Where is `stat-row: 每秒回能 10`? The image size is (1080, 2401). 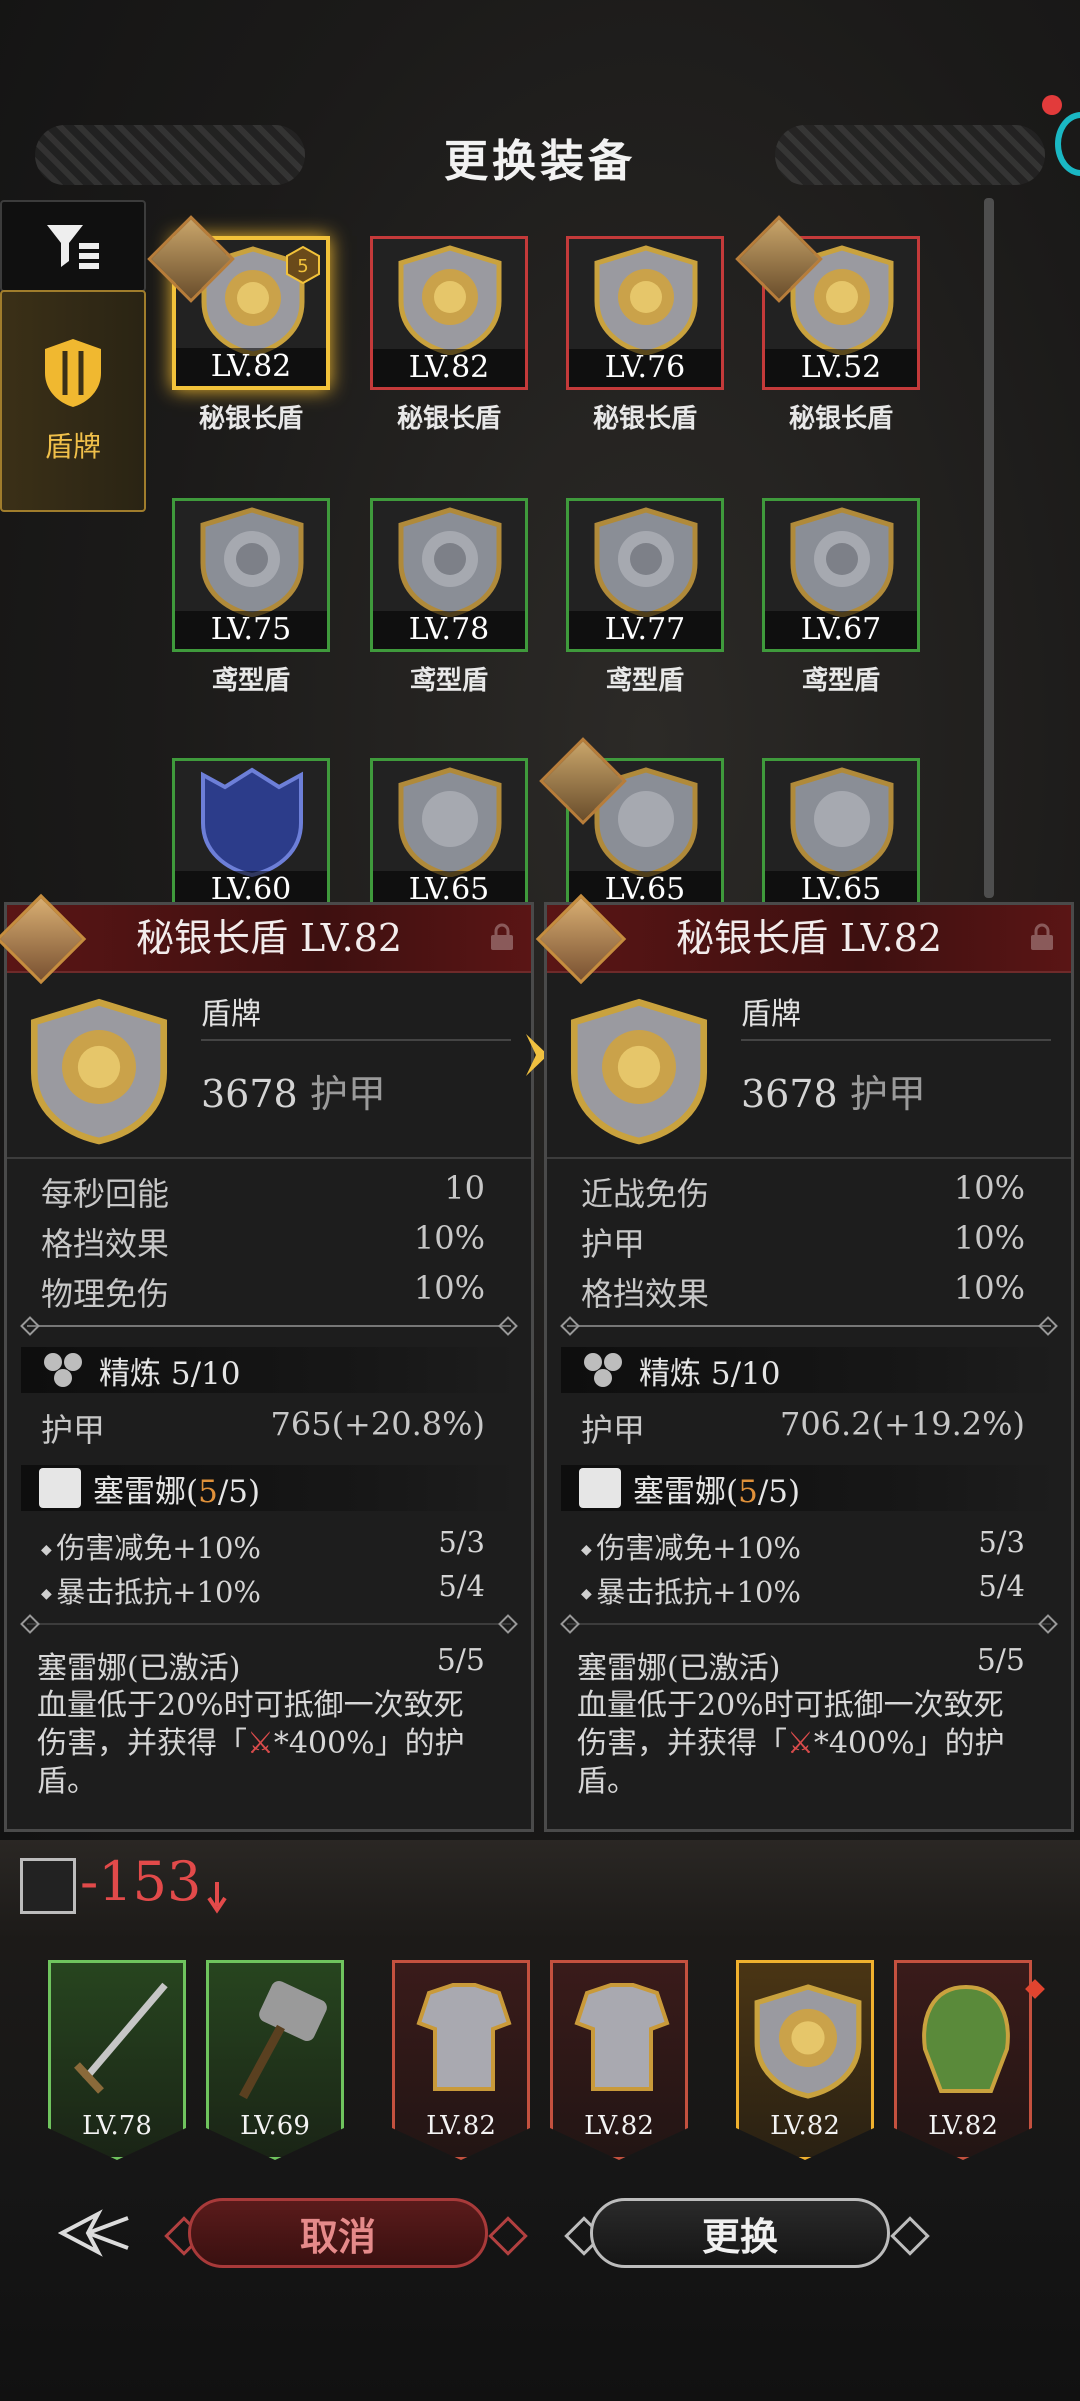 stat-row: 每秒回能 10 is located at coordinates (263, 1192).